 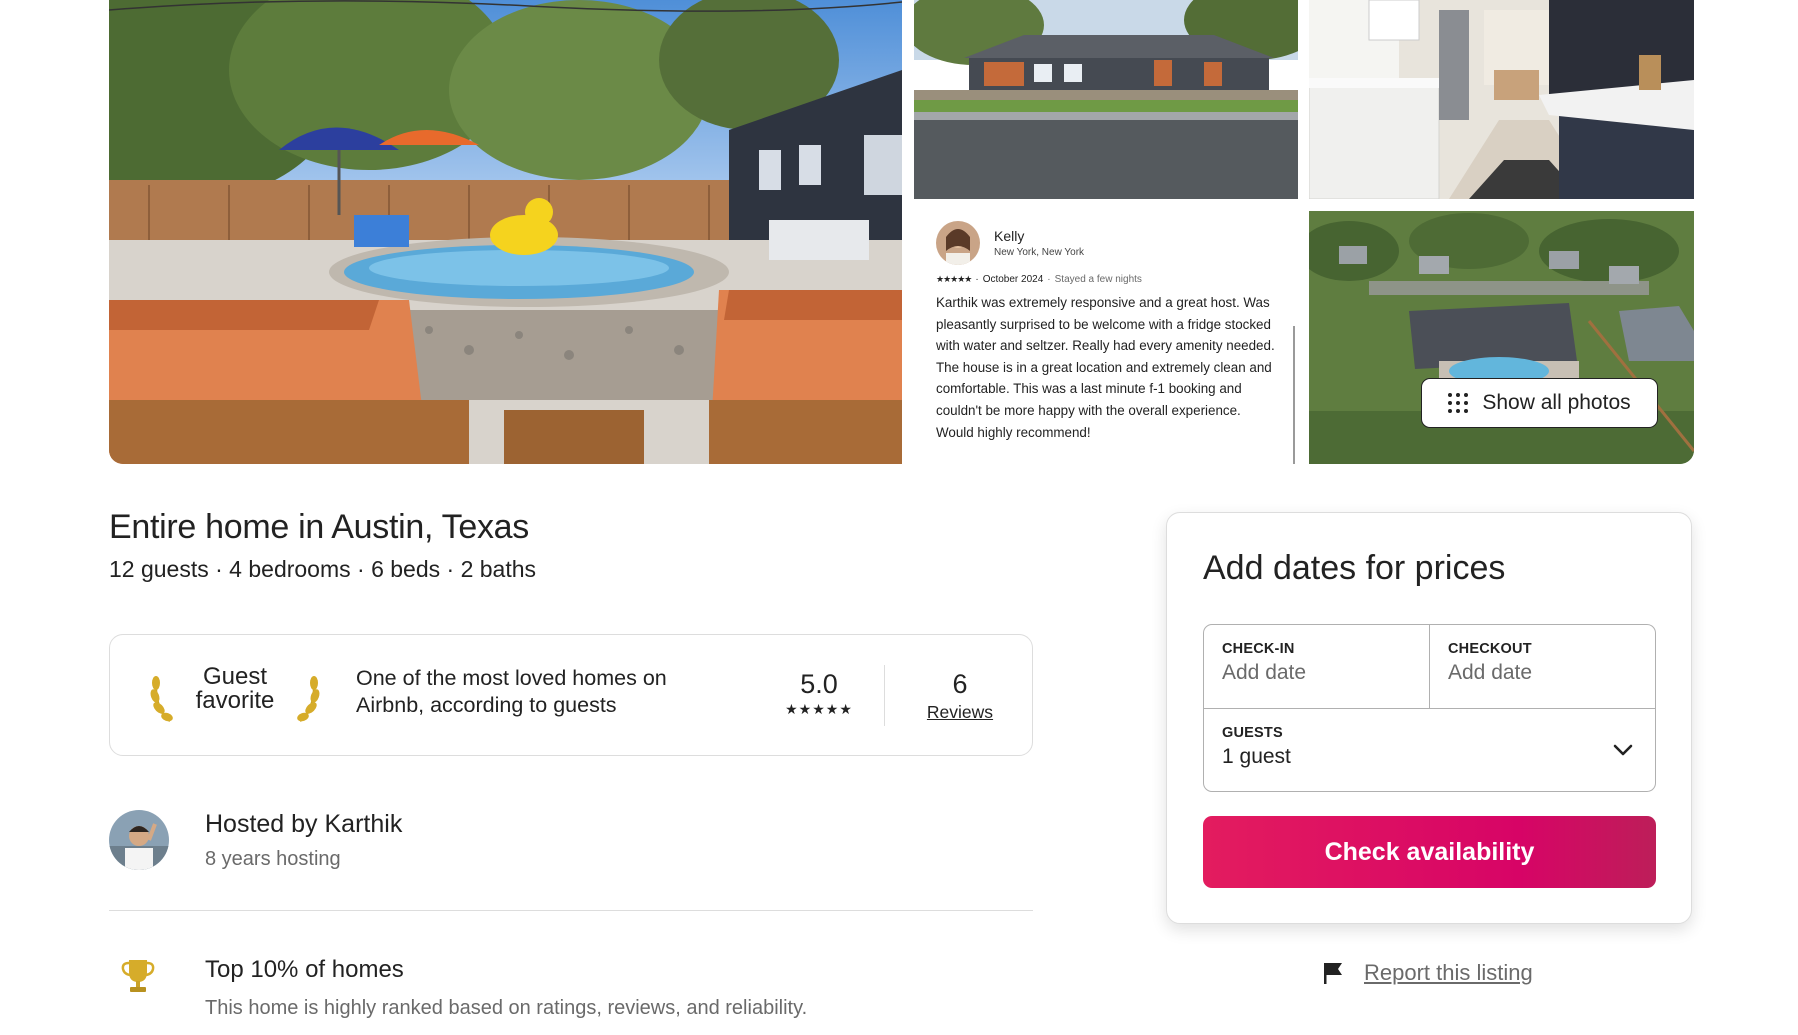 I want to click on trophy-icon, so click(x=138, y=976).